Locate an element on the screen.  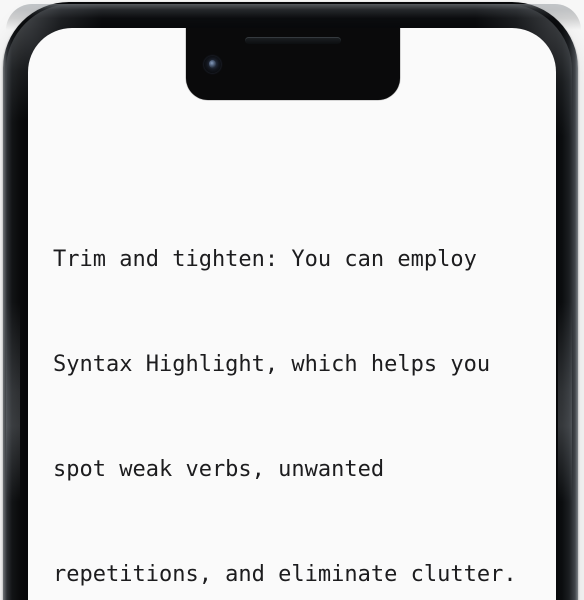
earpiece-speaker-icon is located at coordinates (293, 40).